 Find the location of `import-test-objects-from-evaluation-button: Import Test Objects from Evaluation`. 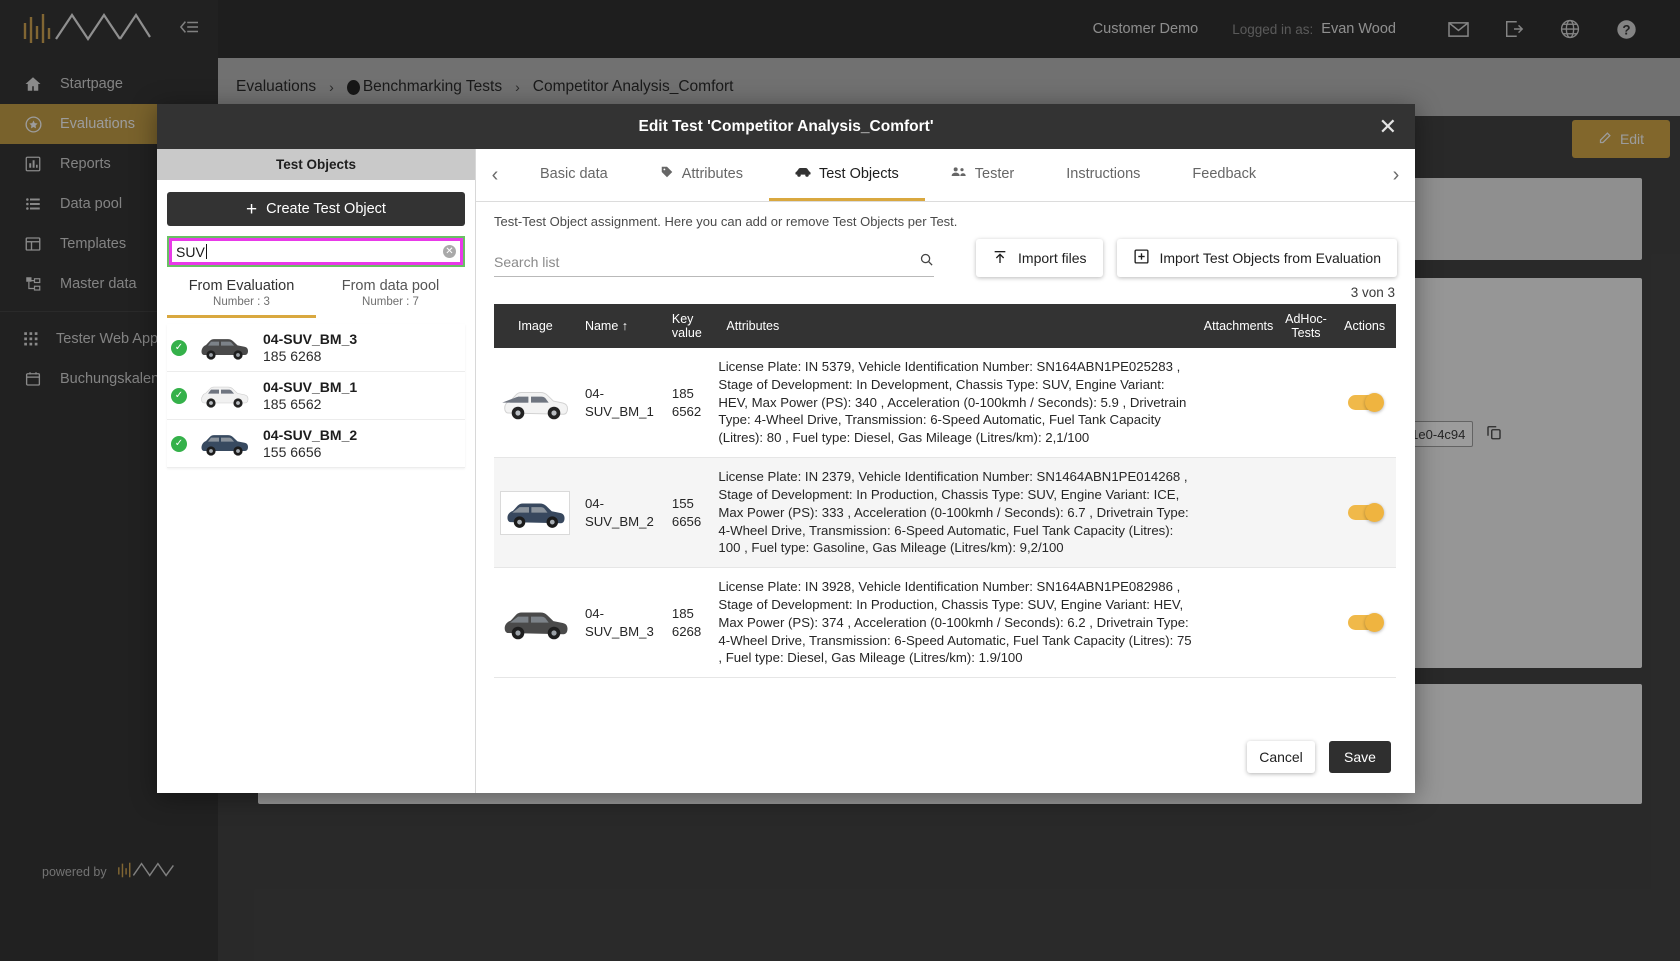

import-test-objects-from-evaluation-button: Import Test Objects from Evaluation is located at coordinates (1256, 258).